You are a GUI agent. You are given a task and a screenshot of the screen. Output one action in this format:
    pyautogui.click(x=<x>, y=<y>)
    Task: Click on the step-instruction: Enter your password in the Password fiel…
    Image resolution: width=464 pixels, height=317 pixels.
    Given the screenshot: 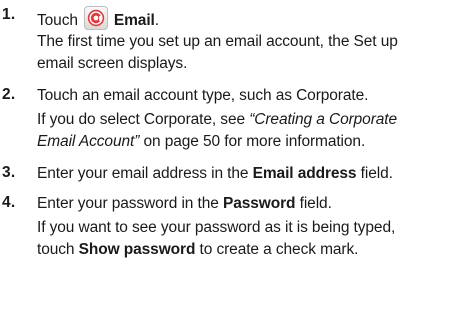 What is the action you would take?
    pyautogui.click(x=184, y=204)
    